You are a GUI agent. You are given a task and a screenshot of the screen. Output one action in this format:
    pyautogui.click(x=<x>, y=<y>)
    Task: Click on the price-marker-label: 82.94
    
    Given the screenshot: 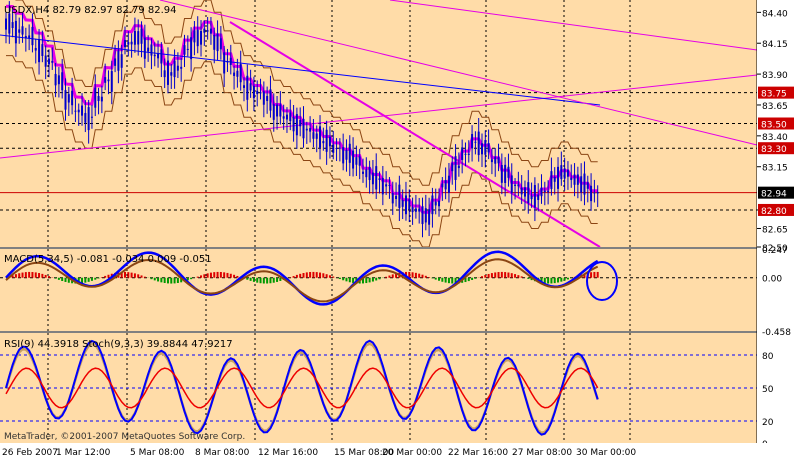 What is the action you would take?
    pyautogui.click(x=774, y=195)
    